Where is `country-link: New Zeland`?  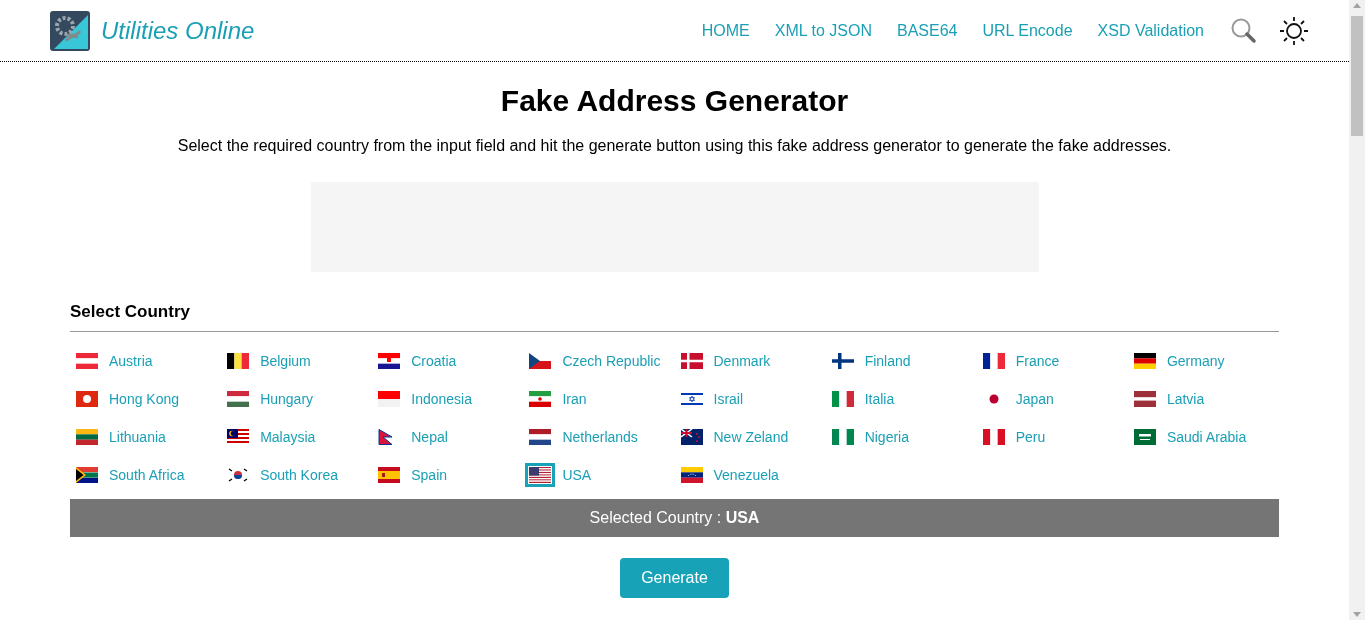 country-link: New Zeland is located at coordinates (750, 437).